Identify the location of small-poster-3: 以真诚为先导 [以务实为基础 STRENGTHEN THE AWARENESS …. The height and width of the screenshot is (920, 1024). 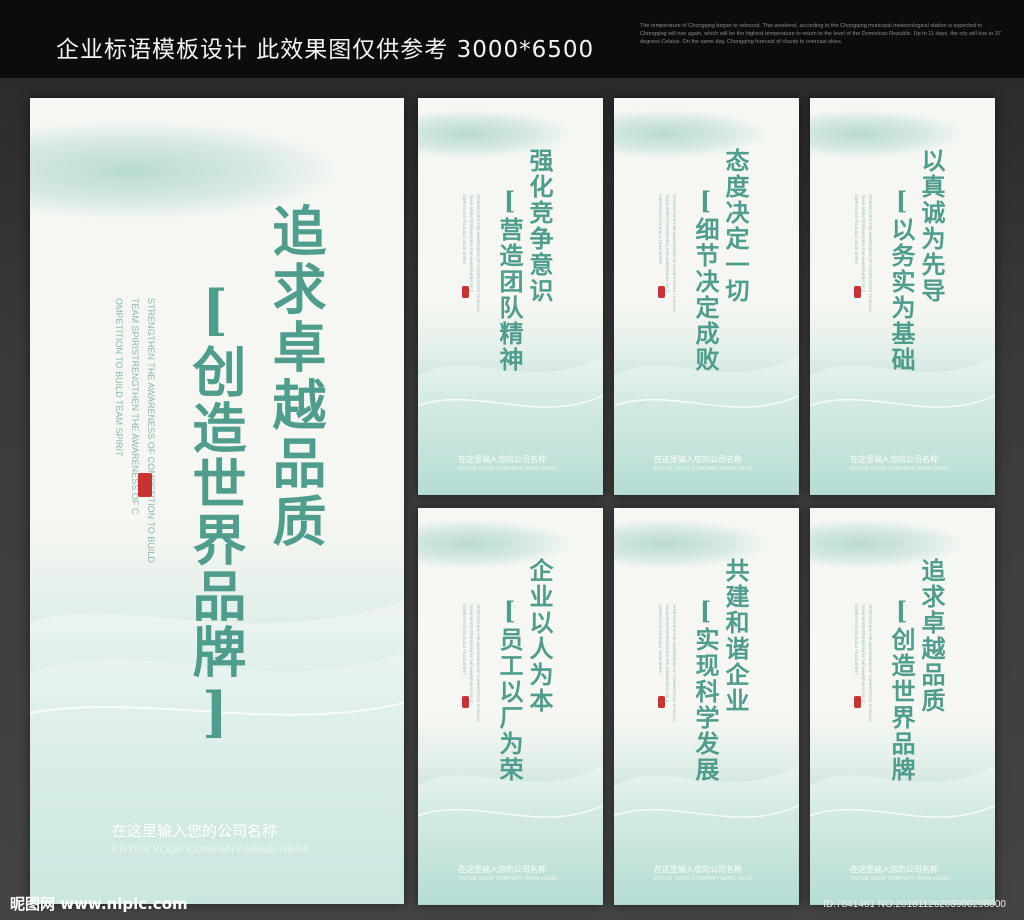
(902, 296).